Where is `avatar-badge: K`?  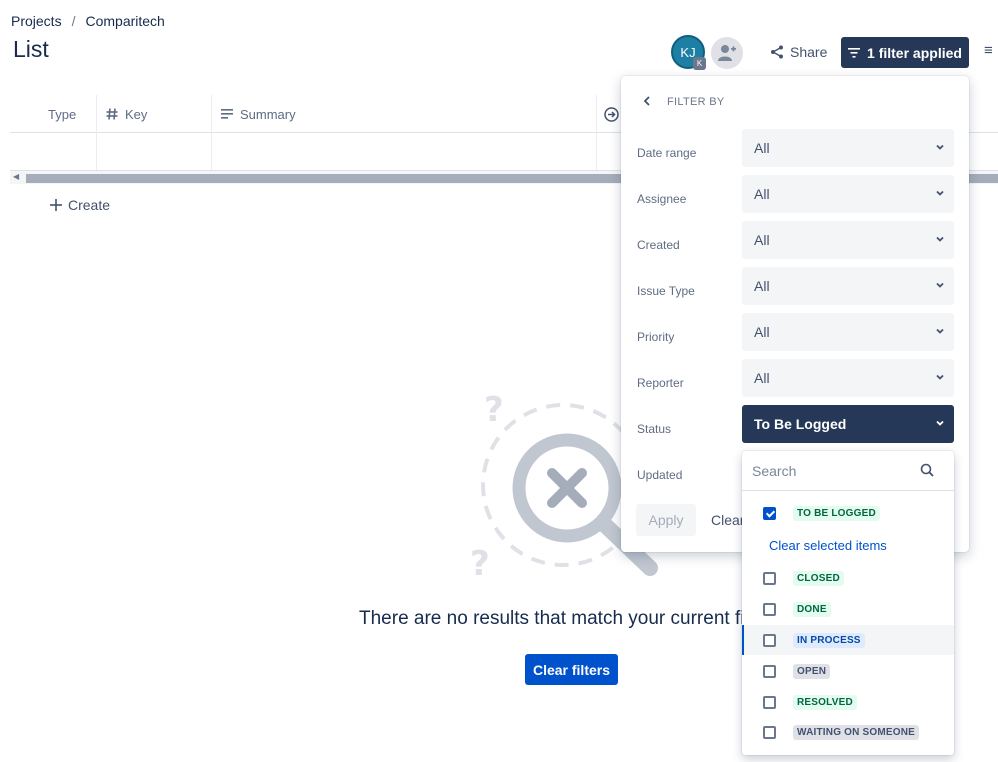
avatar-badge: K is located at coordinates (699, 63).